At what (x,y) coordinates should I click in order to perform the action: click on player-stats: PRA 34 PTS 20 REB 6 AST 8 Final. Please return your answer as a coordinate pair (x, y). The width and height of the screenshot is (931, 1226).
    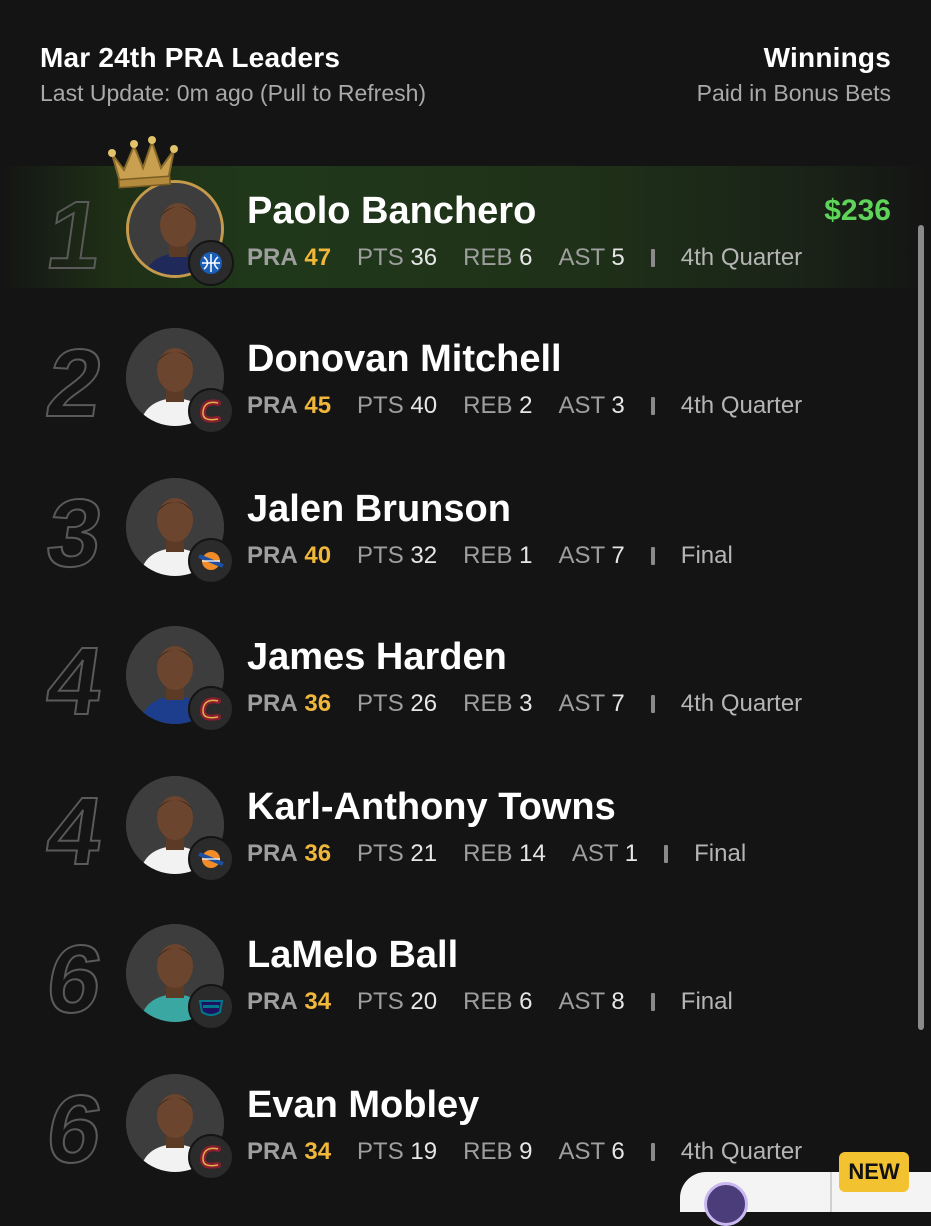
    Looking at the image, I should click on (490, 1002).